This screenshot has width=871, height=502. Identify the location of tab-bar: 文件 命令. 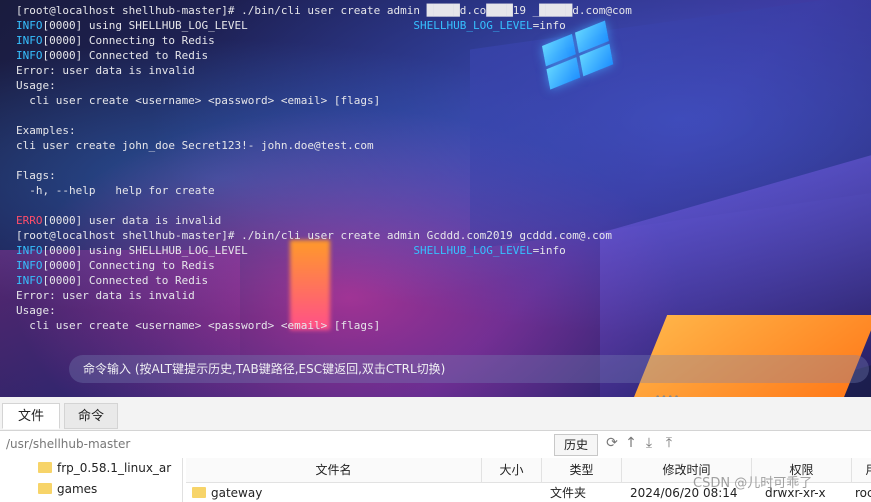
(435, 414).